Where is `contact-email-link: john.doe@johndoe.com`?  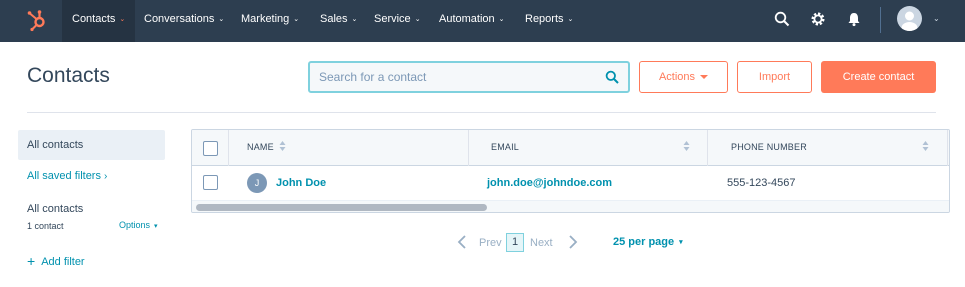
contact-email-link: john.doe@johndoe.com is located at coordinates (549, 183).